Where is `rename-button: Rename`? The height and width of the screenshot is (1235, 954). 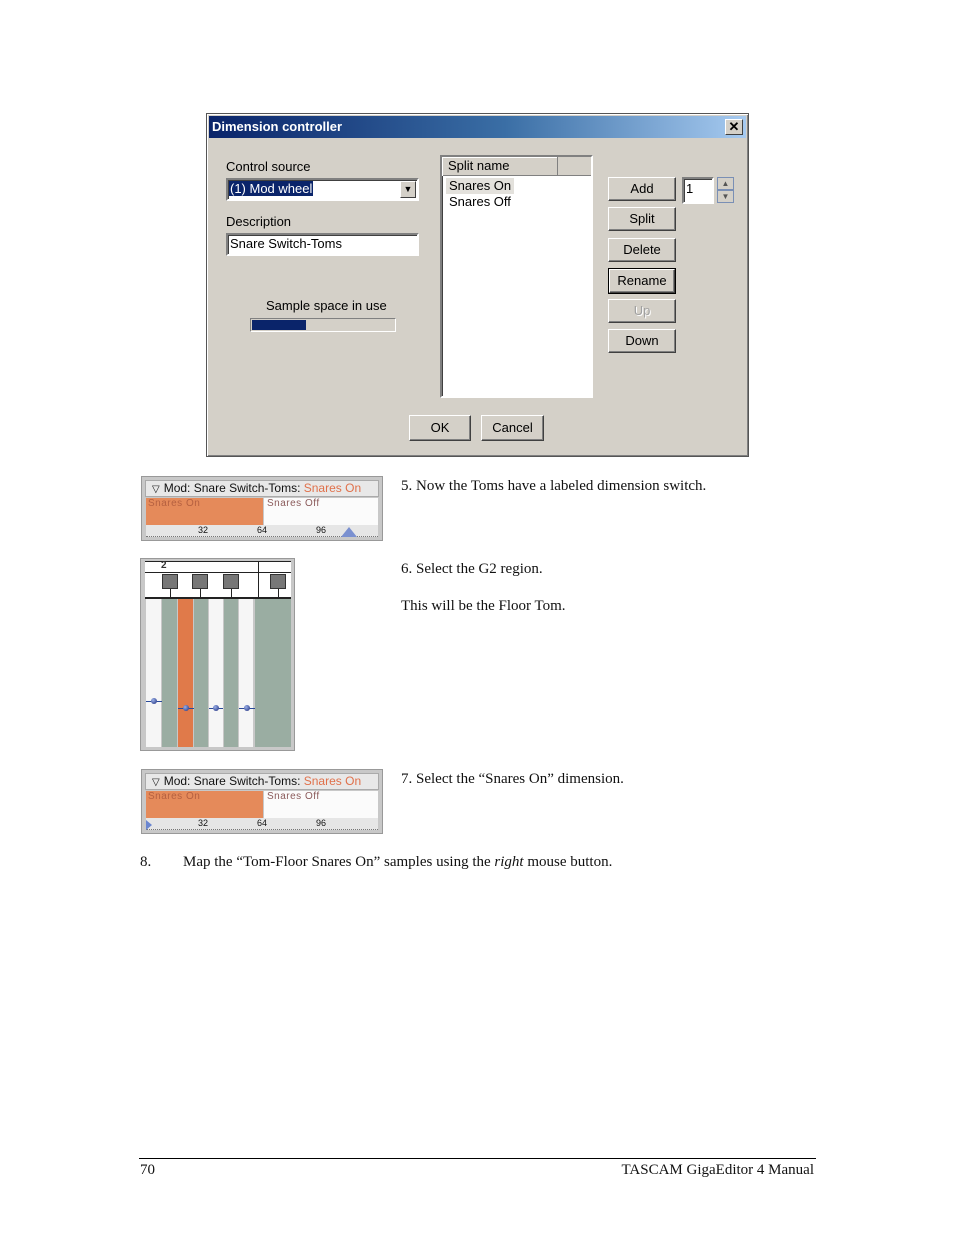
rename-button: Rename is located at coordinates (642, 281).